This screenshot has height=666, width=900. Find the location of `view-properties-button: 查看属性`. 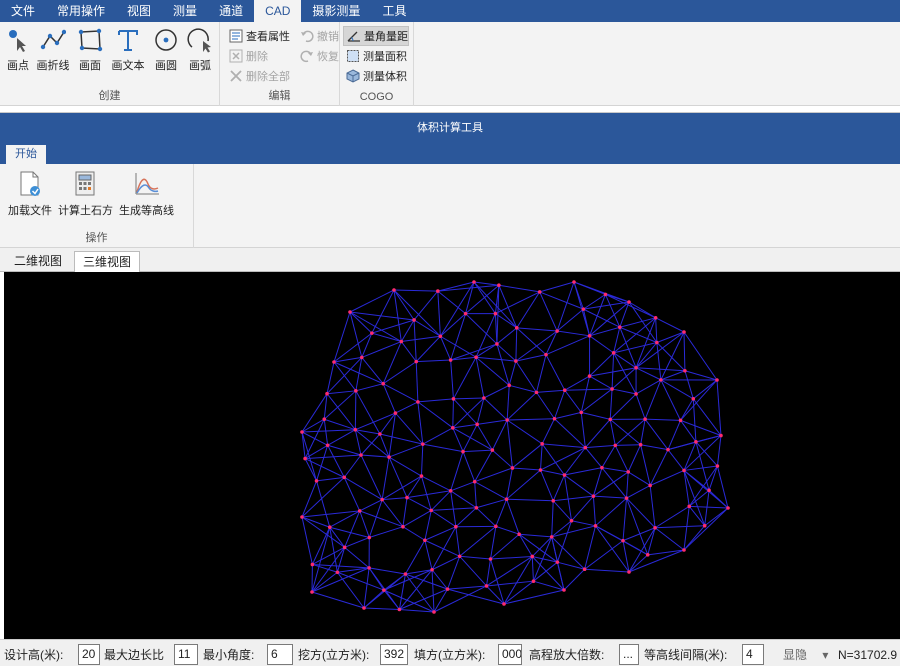

view-properties-button: 查看属性 is located at coordinates (259, 36).